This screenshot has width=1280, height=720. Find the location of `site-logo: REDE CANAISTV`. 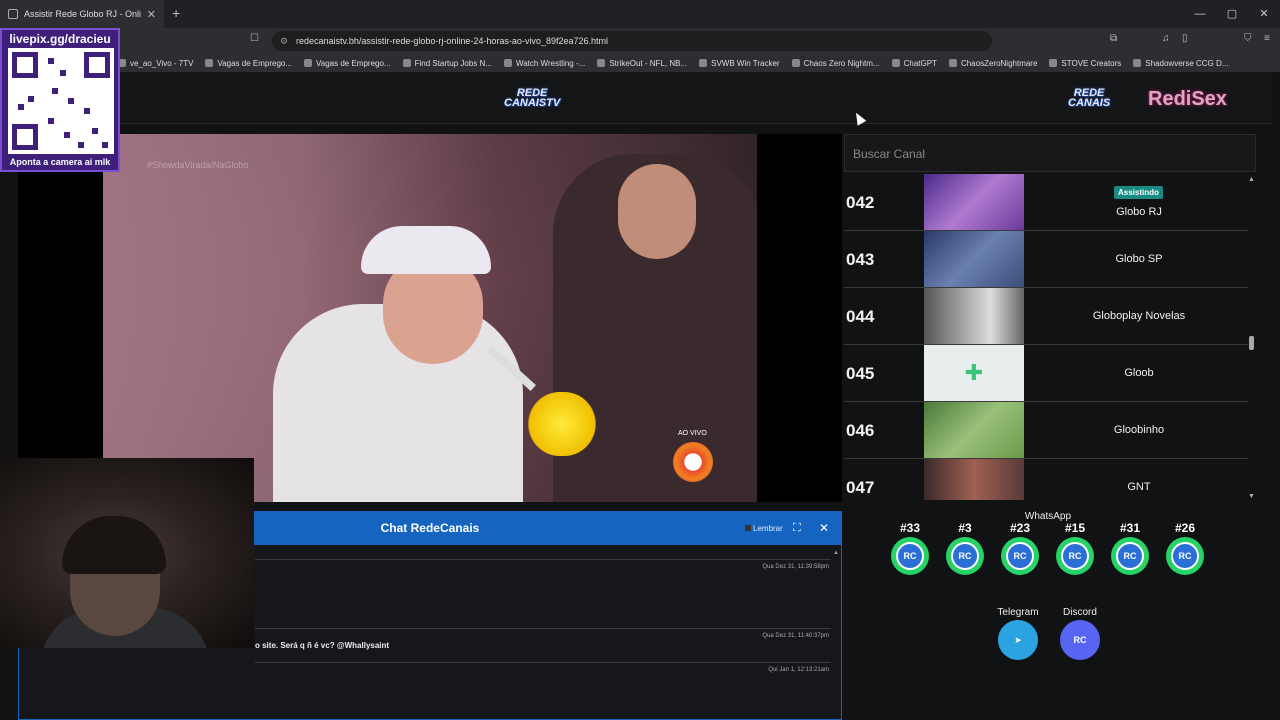

site-logo: REDE CANAISTV is located at coordinates (532, 98).